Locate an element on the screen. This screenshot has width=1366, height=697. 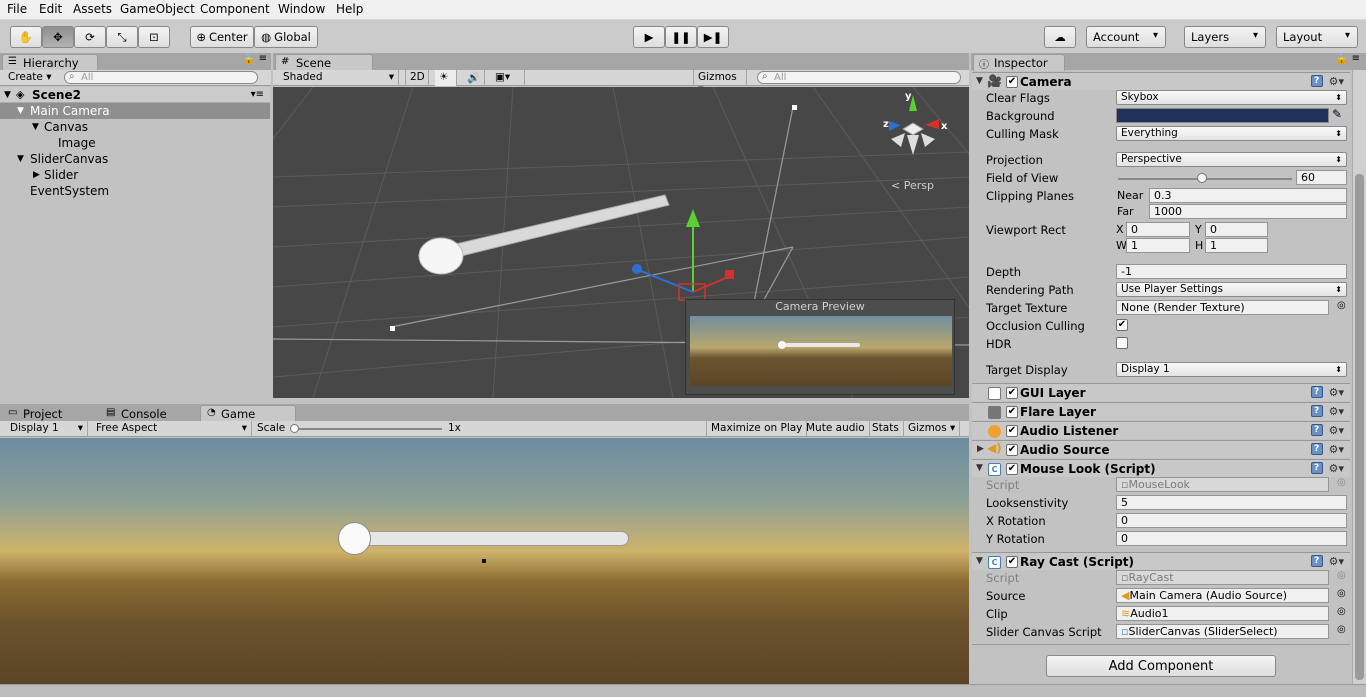
flare-layer-enabled-checkbox: ✔ is located at coordinates (1012, 412).